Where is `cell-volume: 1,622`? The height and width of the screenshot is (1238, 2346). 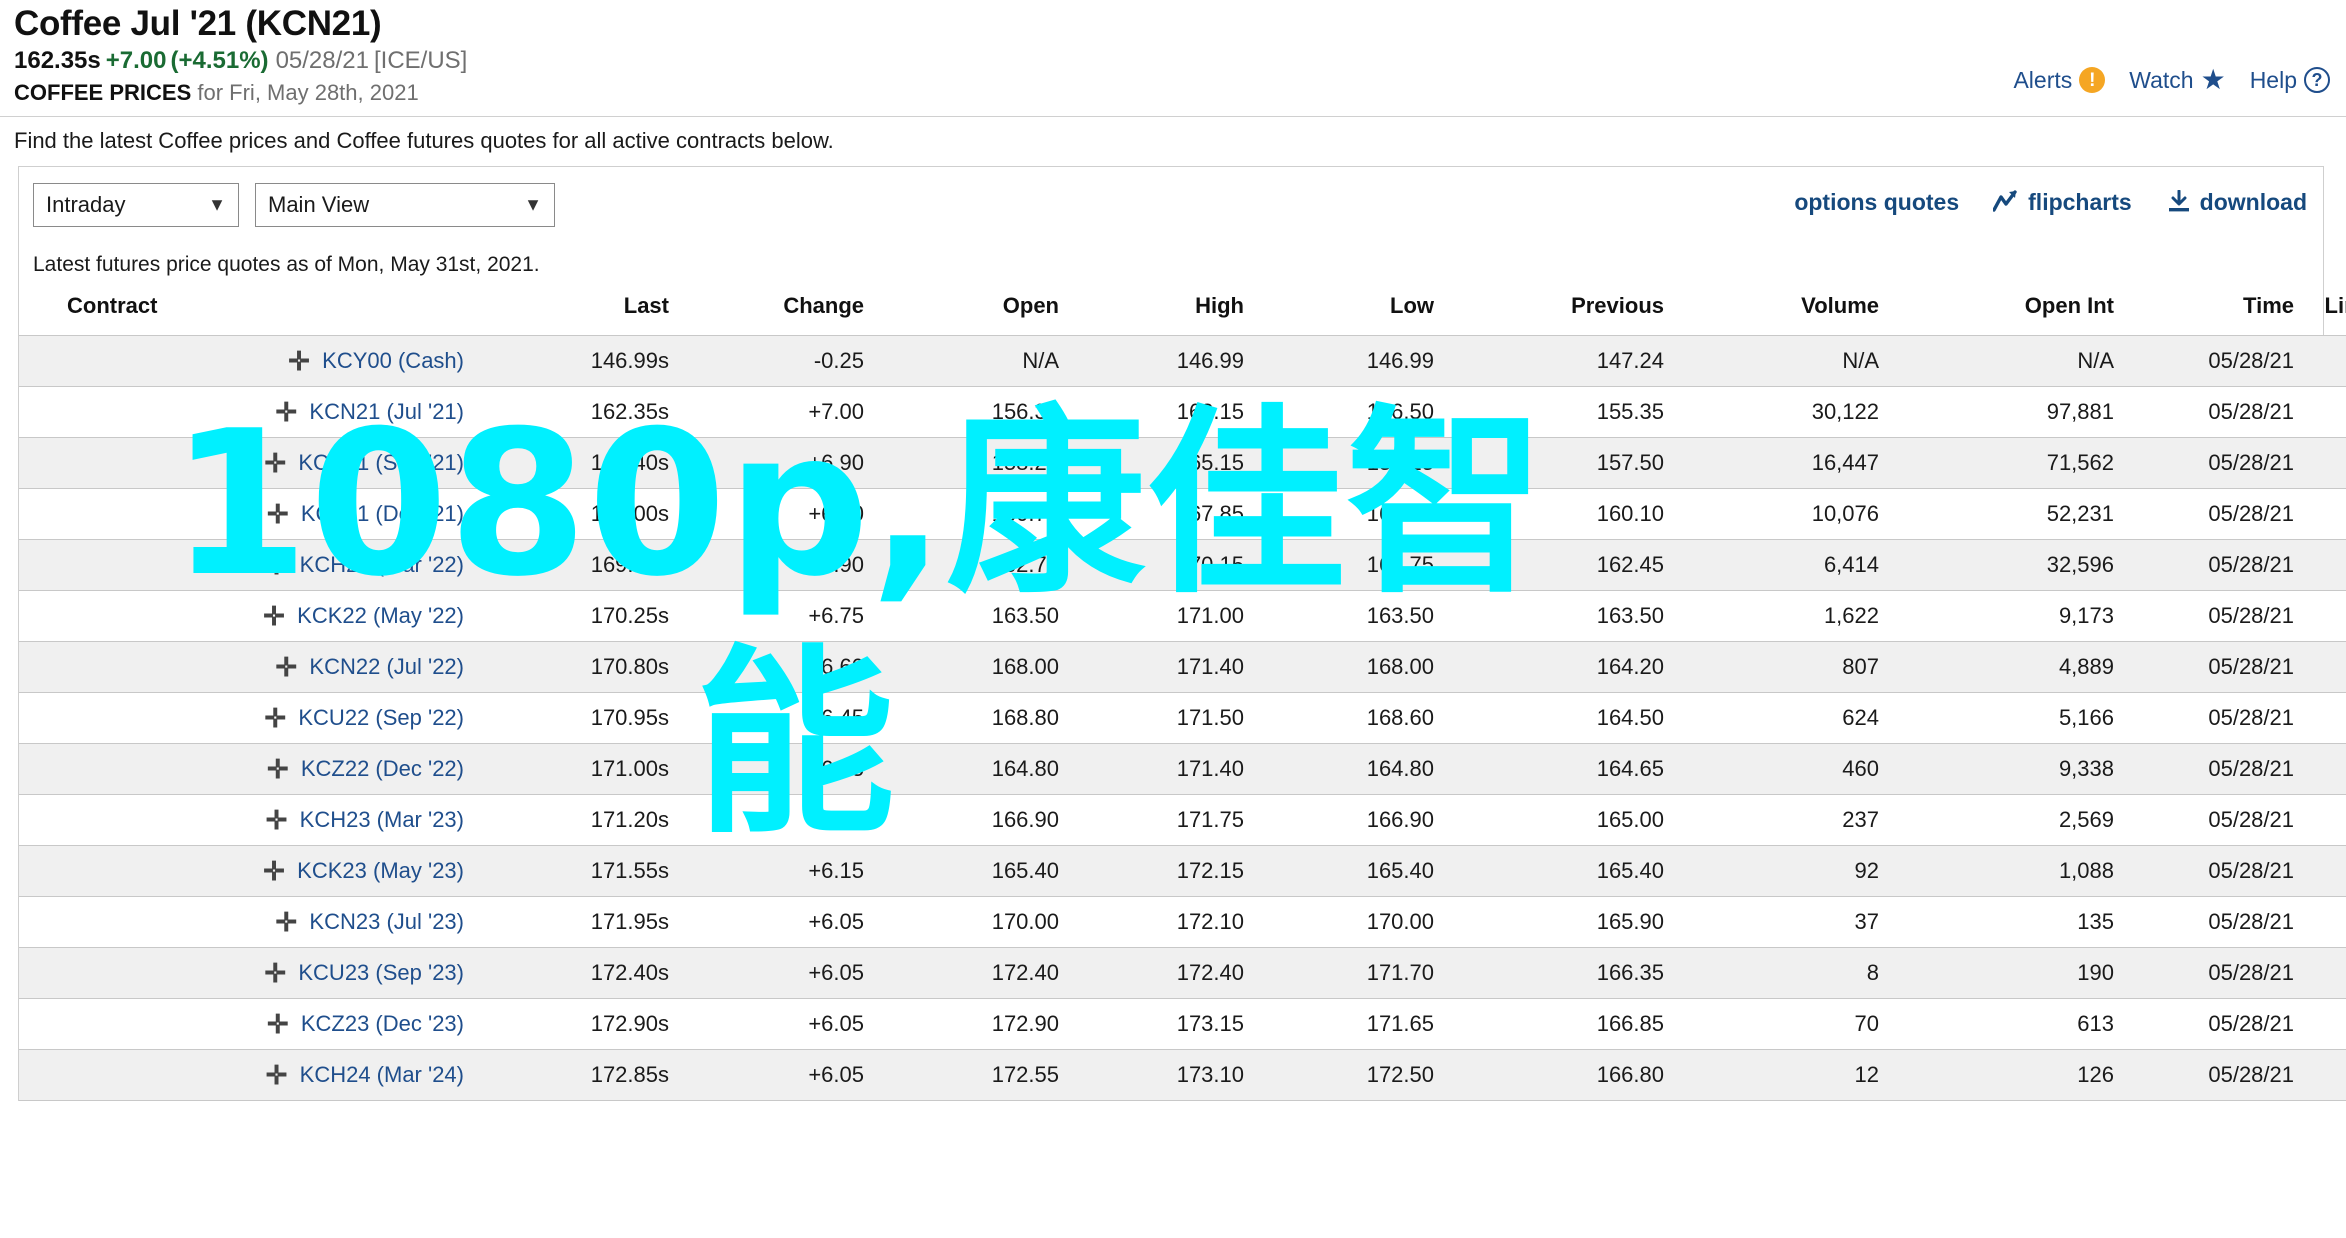
cell-volume: 1,622 is located at coordinates (1781, 616).